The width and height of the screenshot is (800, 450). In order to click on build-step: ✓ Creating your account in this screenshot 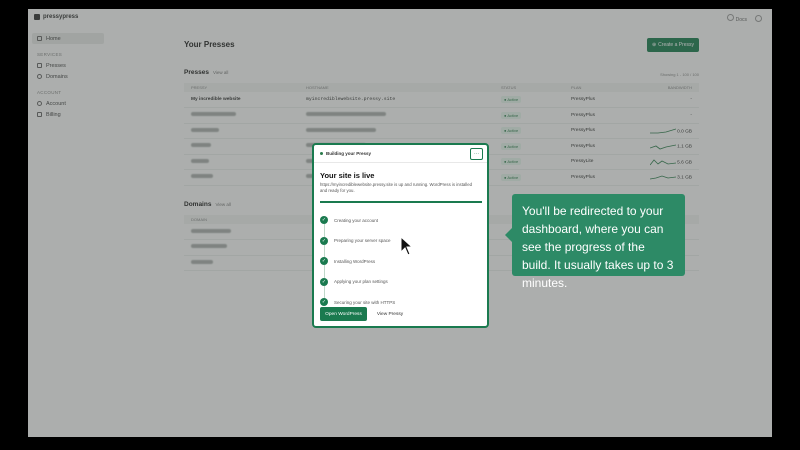, I will do `click(400, 223)`.